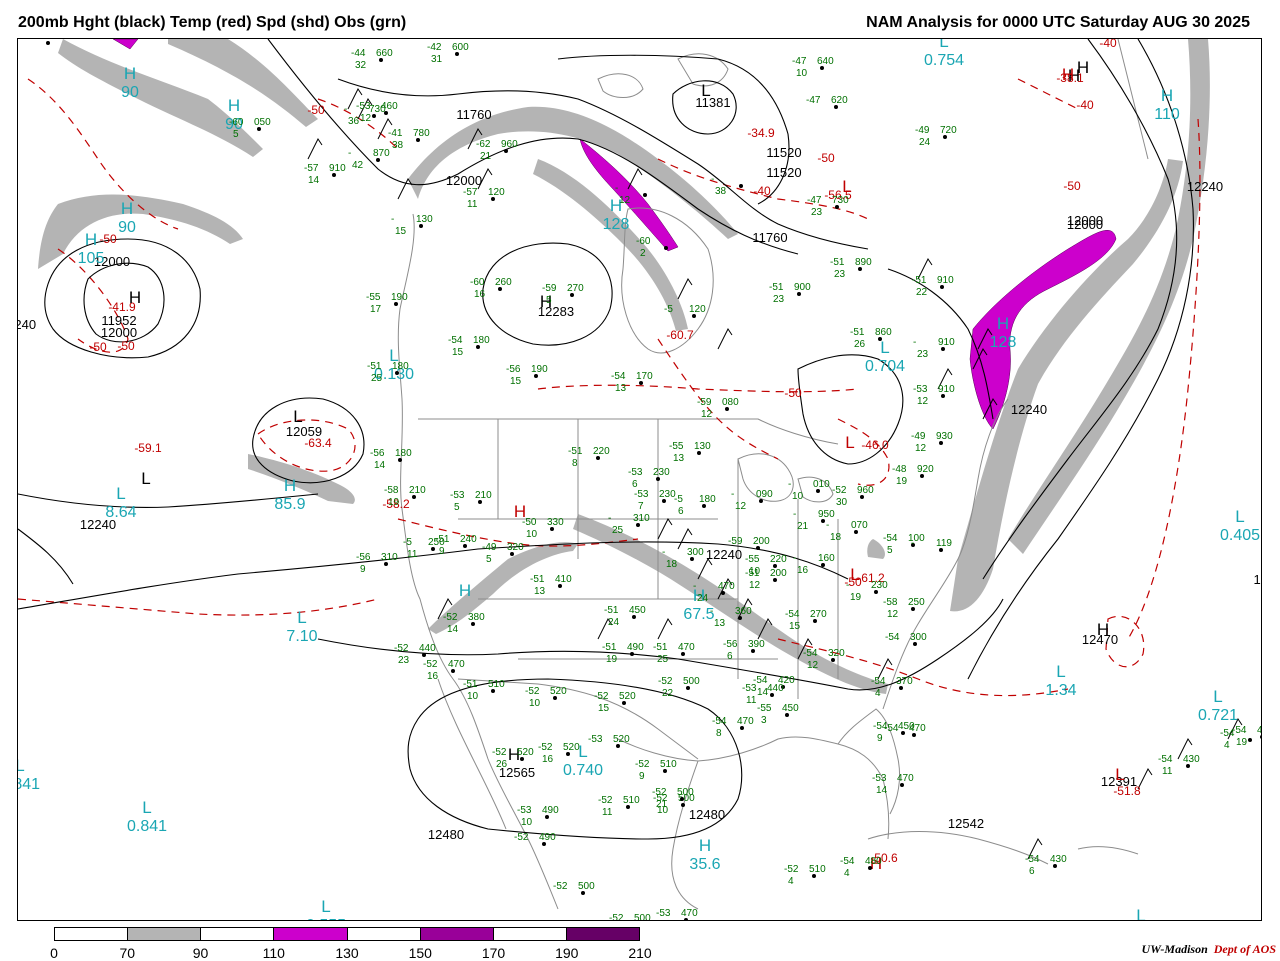  What do you see at coordinates (262, 122) in the screenshot?
I see `obs-height: 050` at bounding box center [262, 122].